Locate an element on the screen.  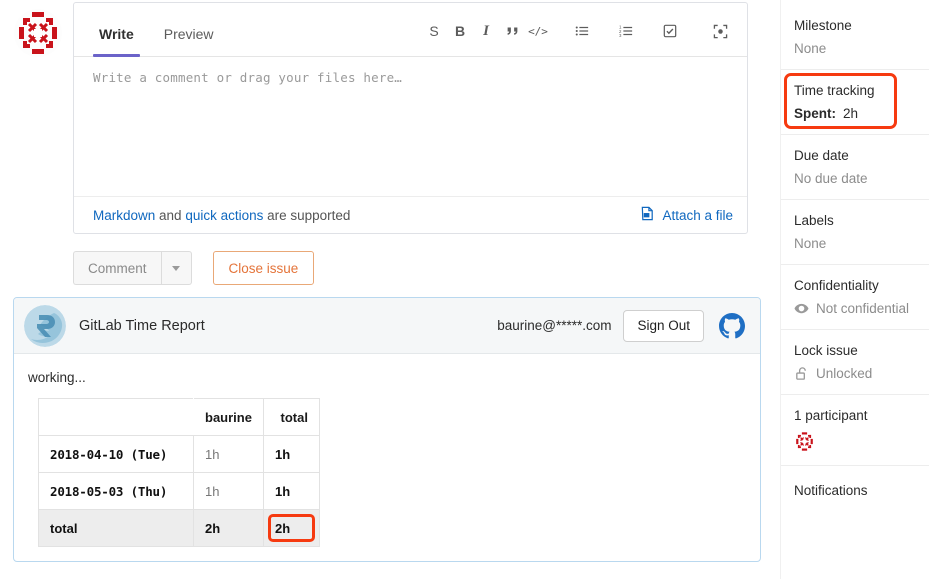
column-header-total: total is located at coordinates (291, 417).